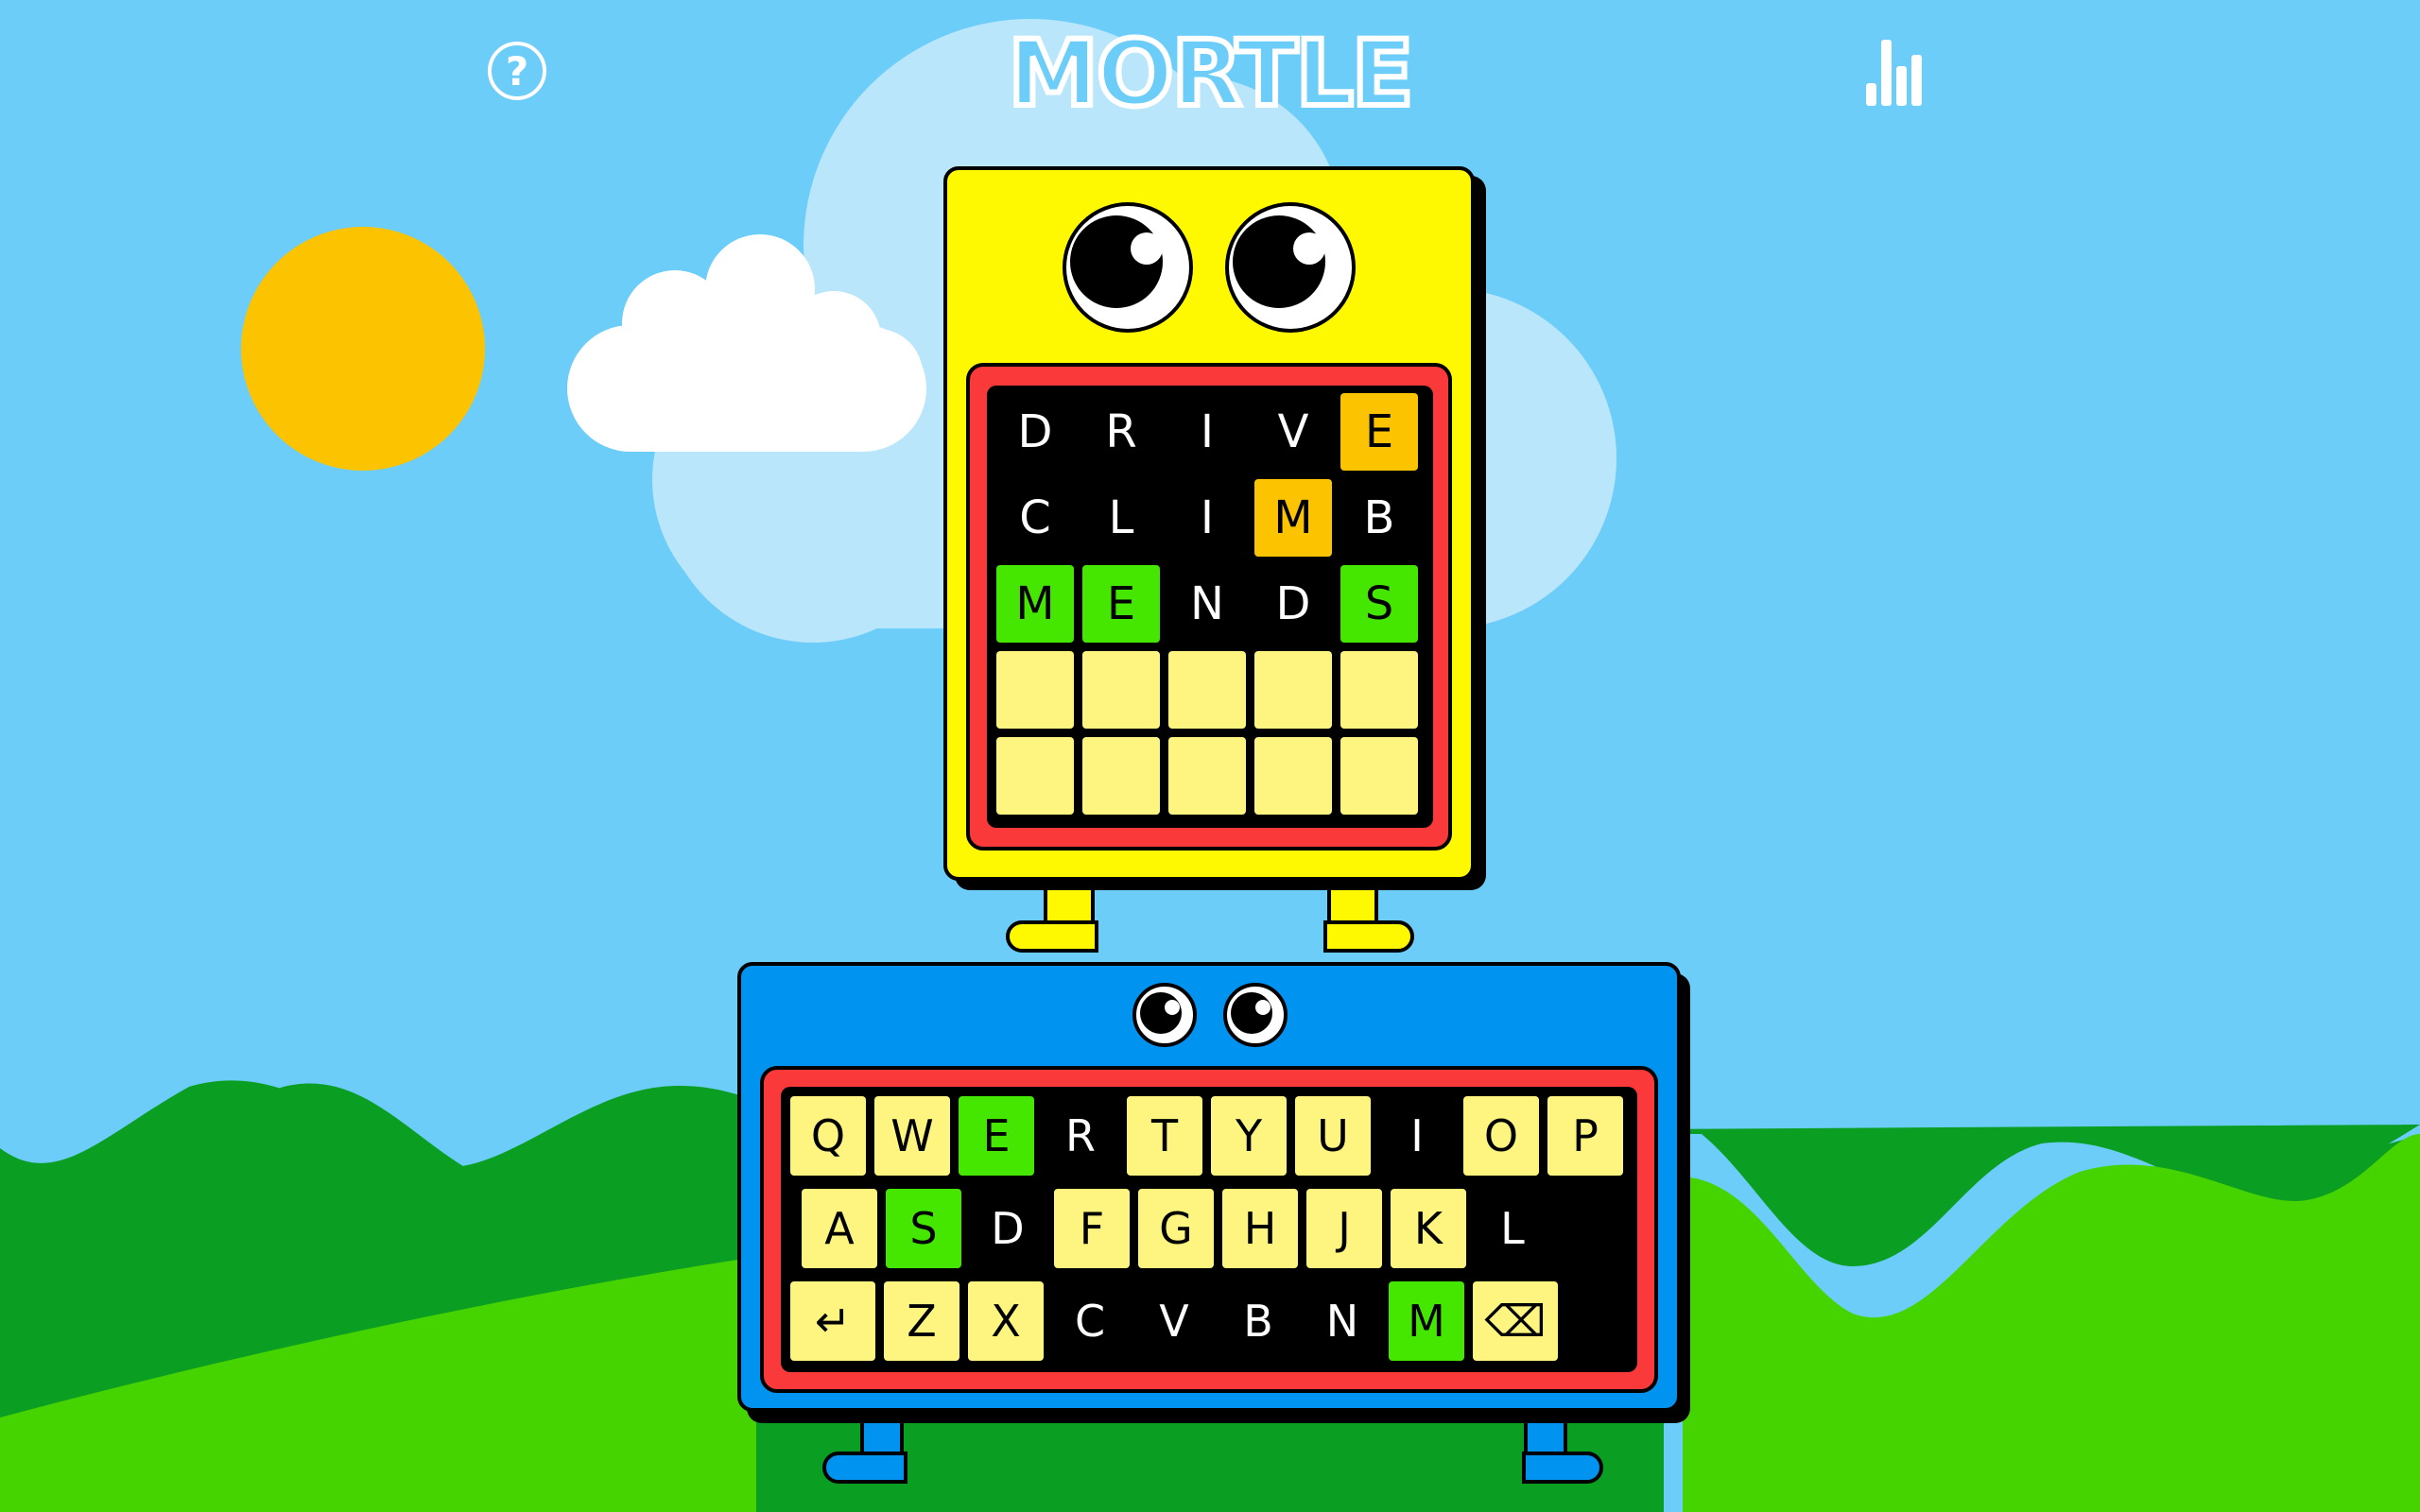 The height and width of the screenshot is (1512, 2420). I want to click on key-label: X, so click(1006, 1321).